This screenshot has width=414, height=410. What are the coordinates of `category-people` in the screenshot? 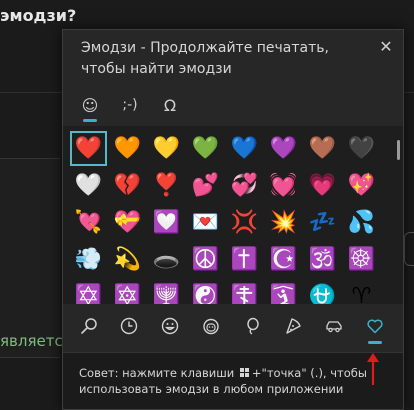 It's located at (211, 326).